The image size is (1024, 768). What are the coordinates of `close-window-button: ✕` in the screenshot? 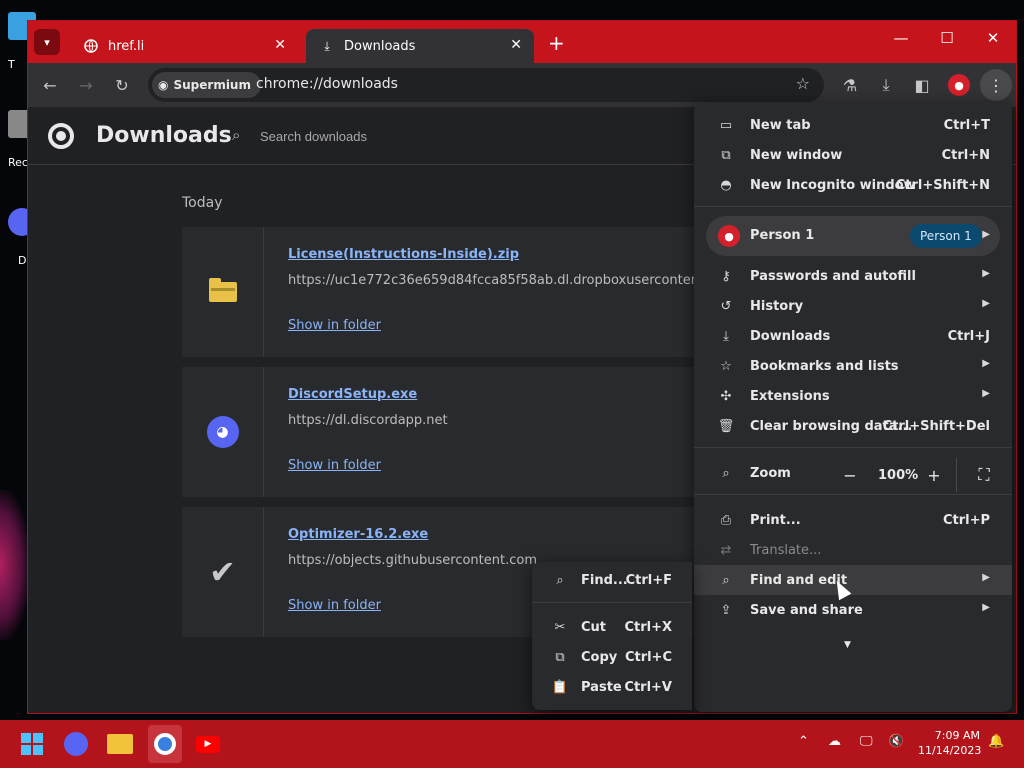 It's located at (993, 38).